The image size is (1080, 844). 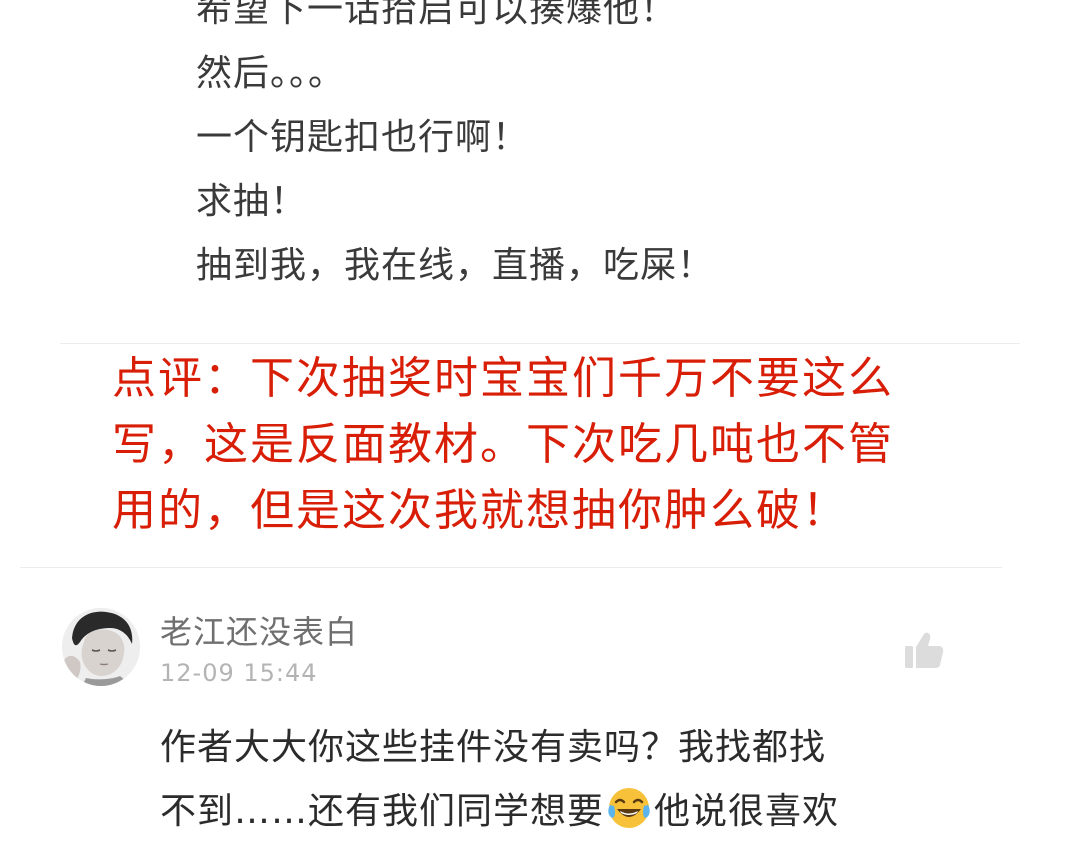 What do you see at coordinates (480, 510) in the screenshot?
I see `editor-note-line: 用的，但是这次我就想抽你肿么破！` at bounding box center [480, 510].